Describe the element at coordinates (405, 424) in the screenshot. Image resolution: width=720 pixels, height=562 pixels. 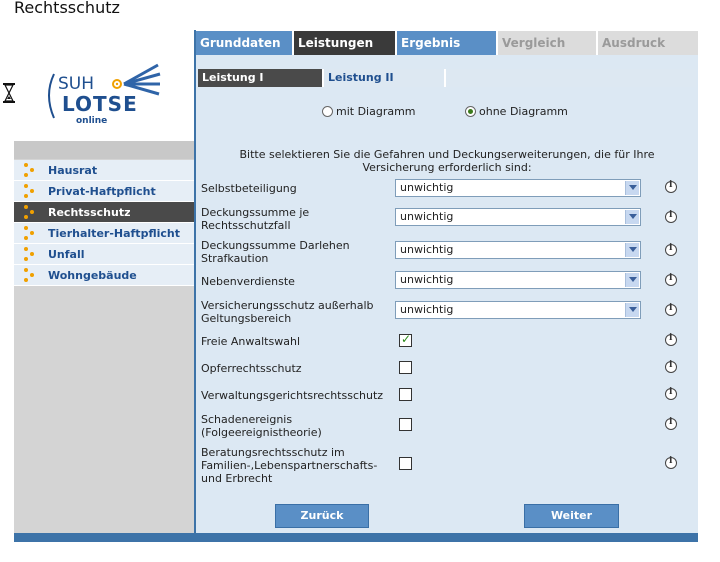
I see `checkbox-schadenereignis` at that location.